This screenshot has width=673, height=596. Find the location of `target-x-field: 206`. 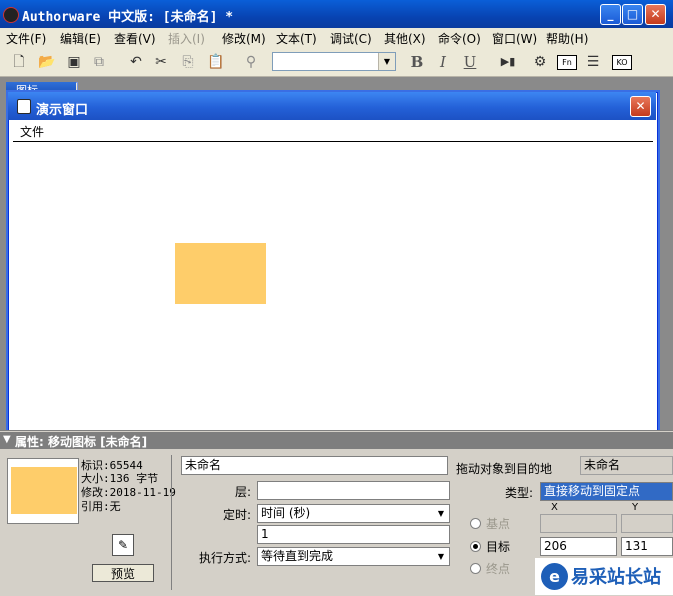

target-x-field: 206 is located at coordinates (578, 546).